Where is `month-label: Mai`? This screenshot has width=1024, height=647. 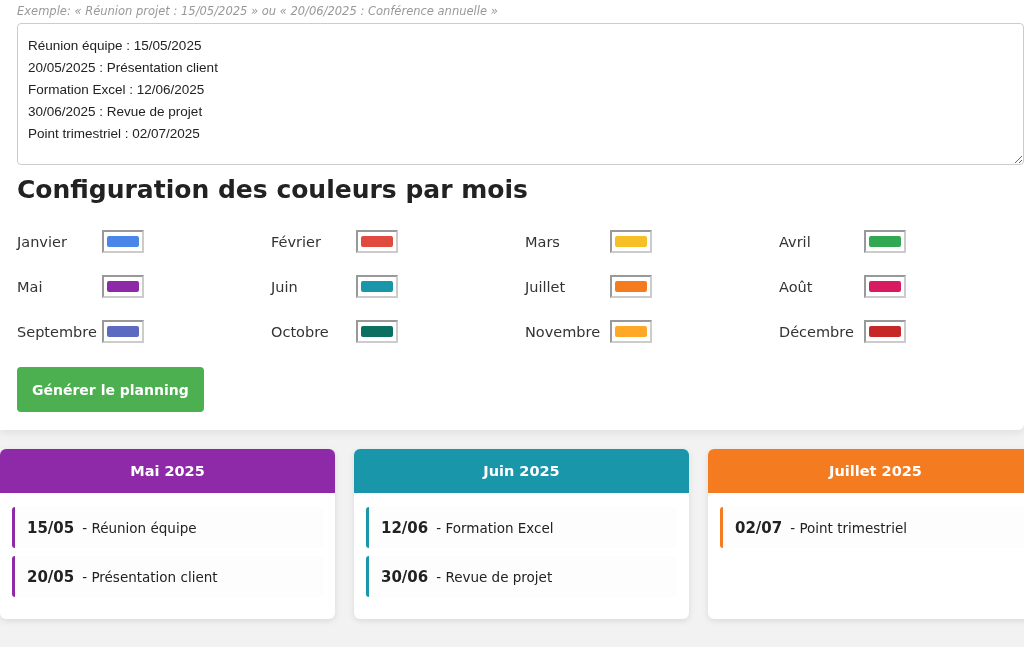
month-label: Mai is located at coordinates (30, 286).